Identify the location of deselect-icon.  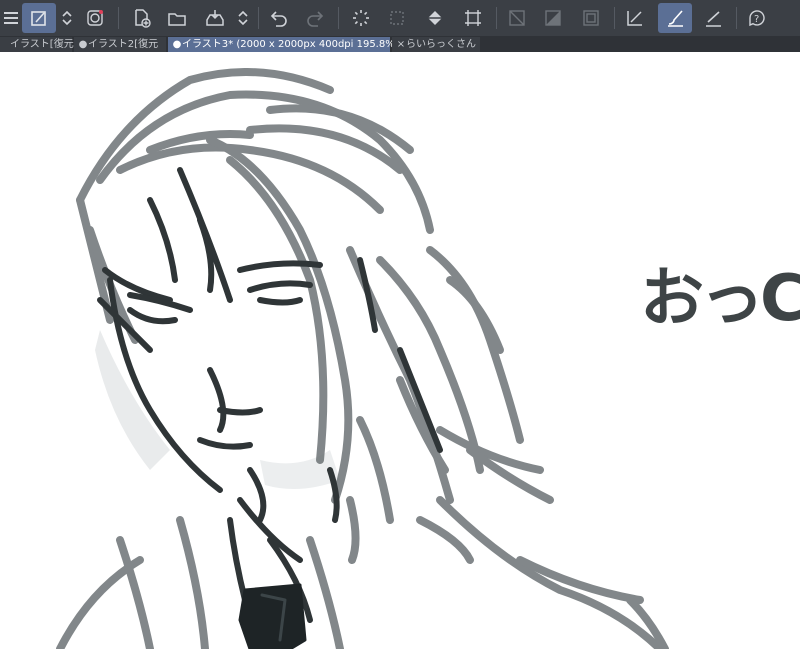
(517, 18).